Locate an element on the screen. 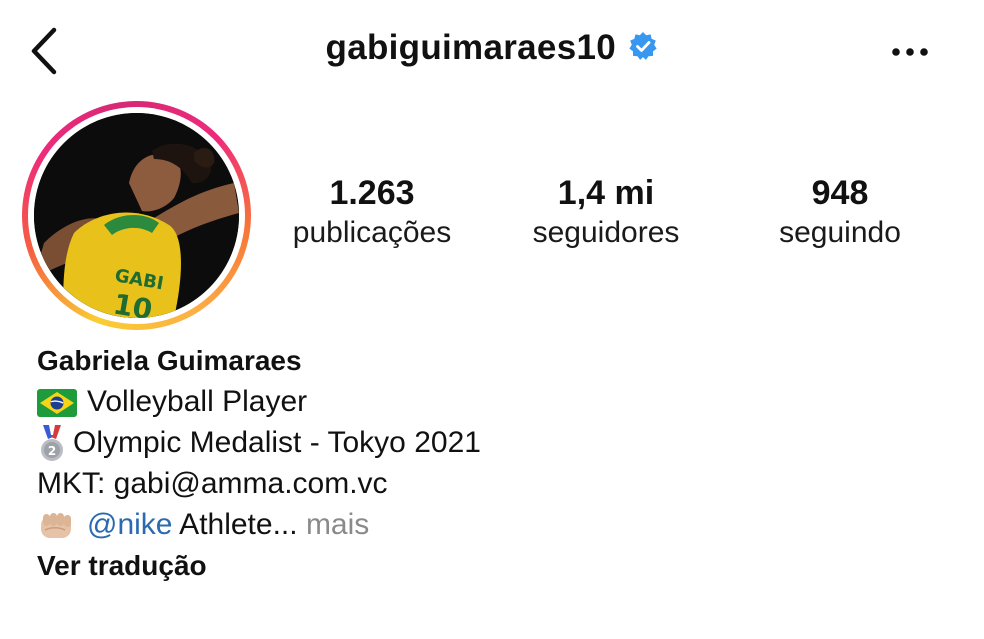 This screenshot has height=639, width=984. following-count: 948 seguindo is located at coordinates (840, 212).